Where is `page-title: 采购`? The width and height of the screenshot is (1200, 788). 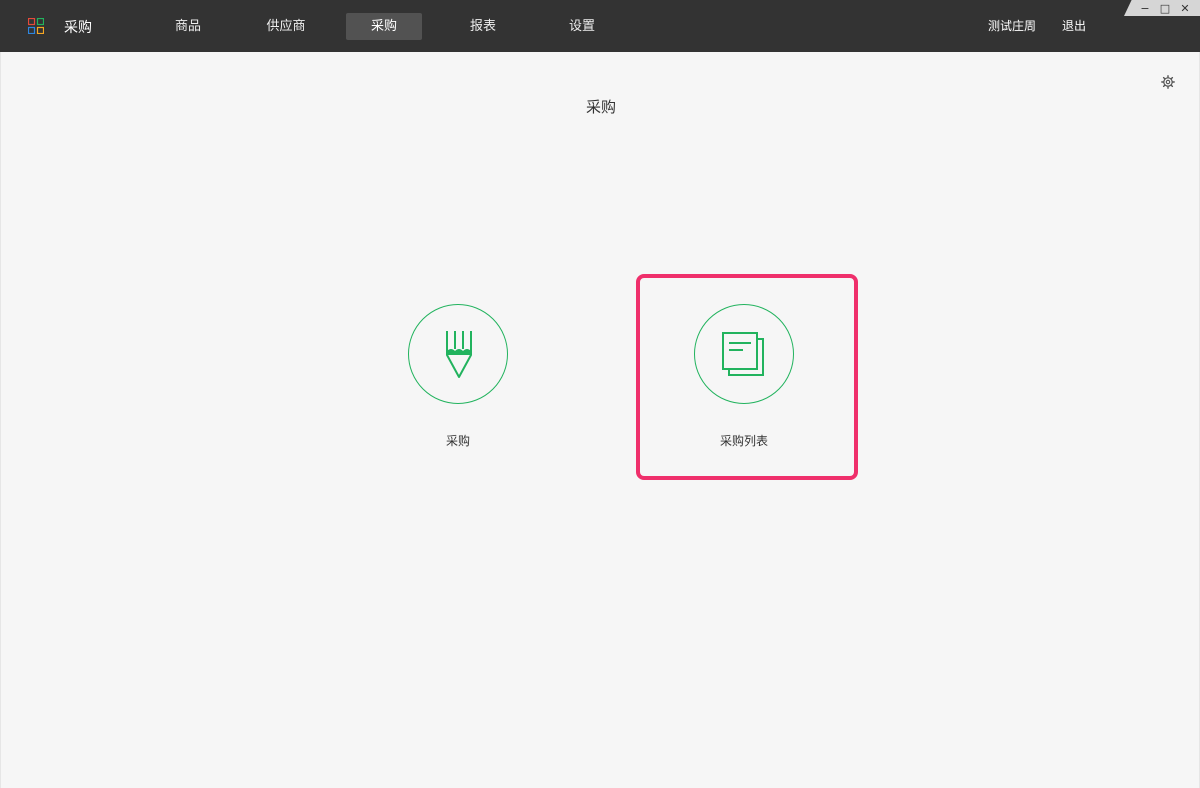
page-title: 采购 is located at coordinates (600, 107).